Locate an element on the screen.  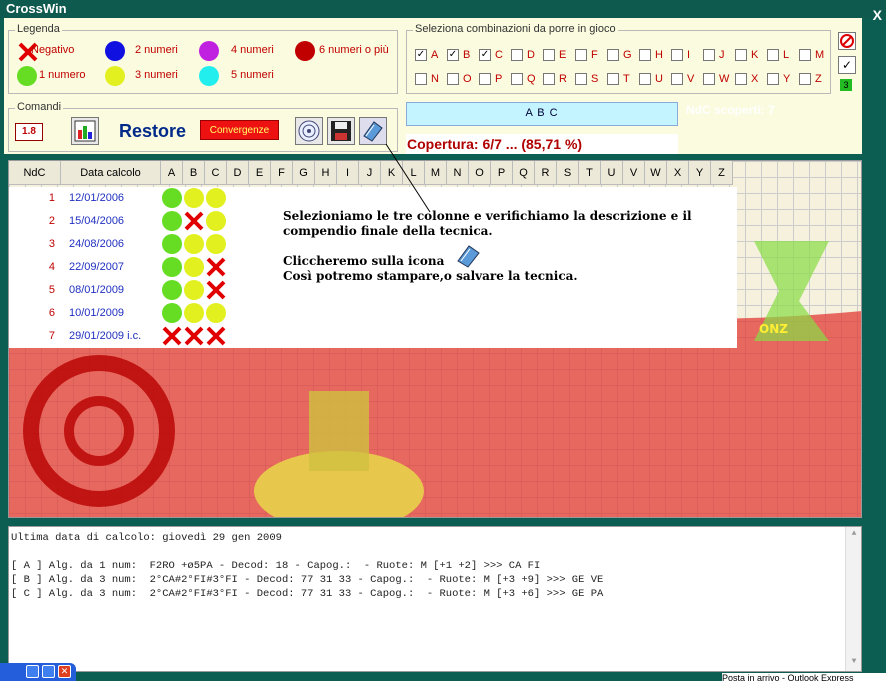
negative-cross-icon is located at coordinates (216, 290).